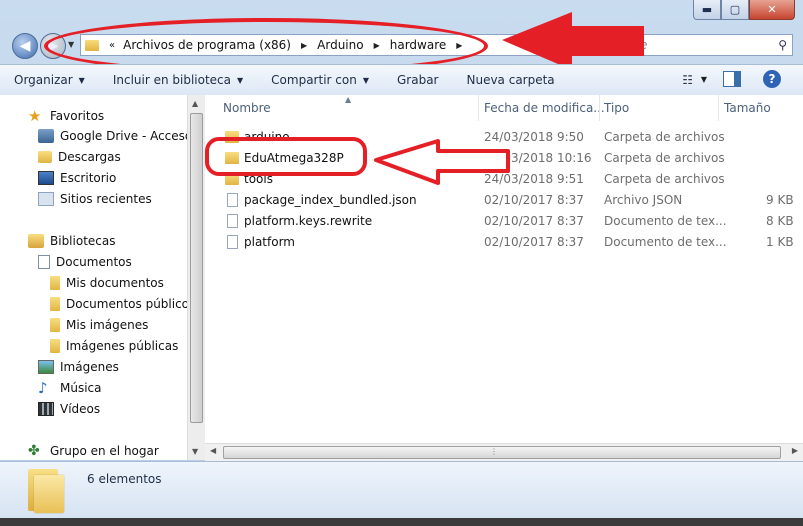  I want to click on film-icon, so click(46, 409).